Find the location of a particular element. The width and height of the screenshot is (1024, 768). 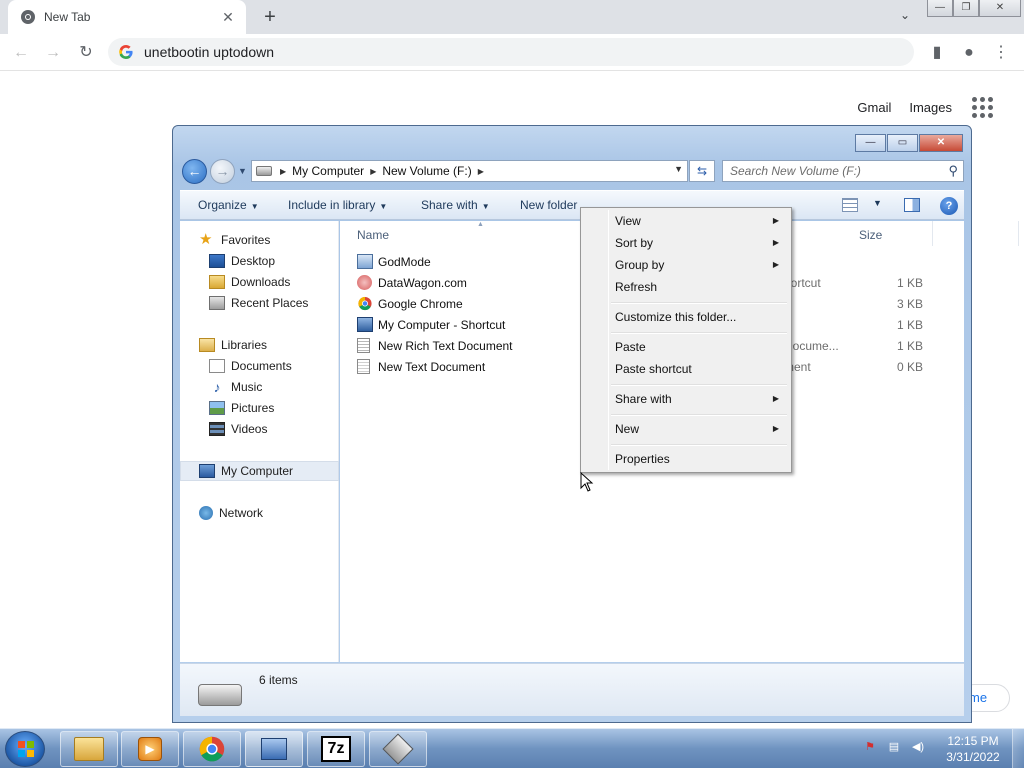

taskbar: ▶ 7z ⚑ ▤ ◀) 12:15 PM 3/31/2022 is located at coordinates (512, 748).